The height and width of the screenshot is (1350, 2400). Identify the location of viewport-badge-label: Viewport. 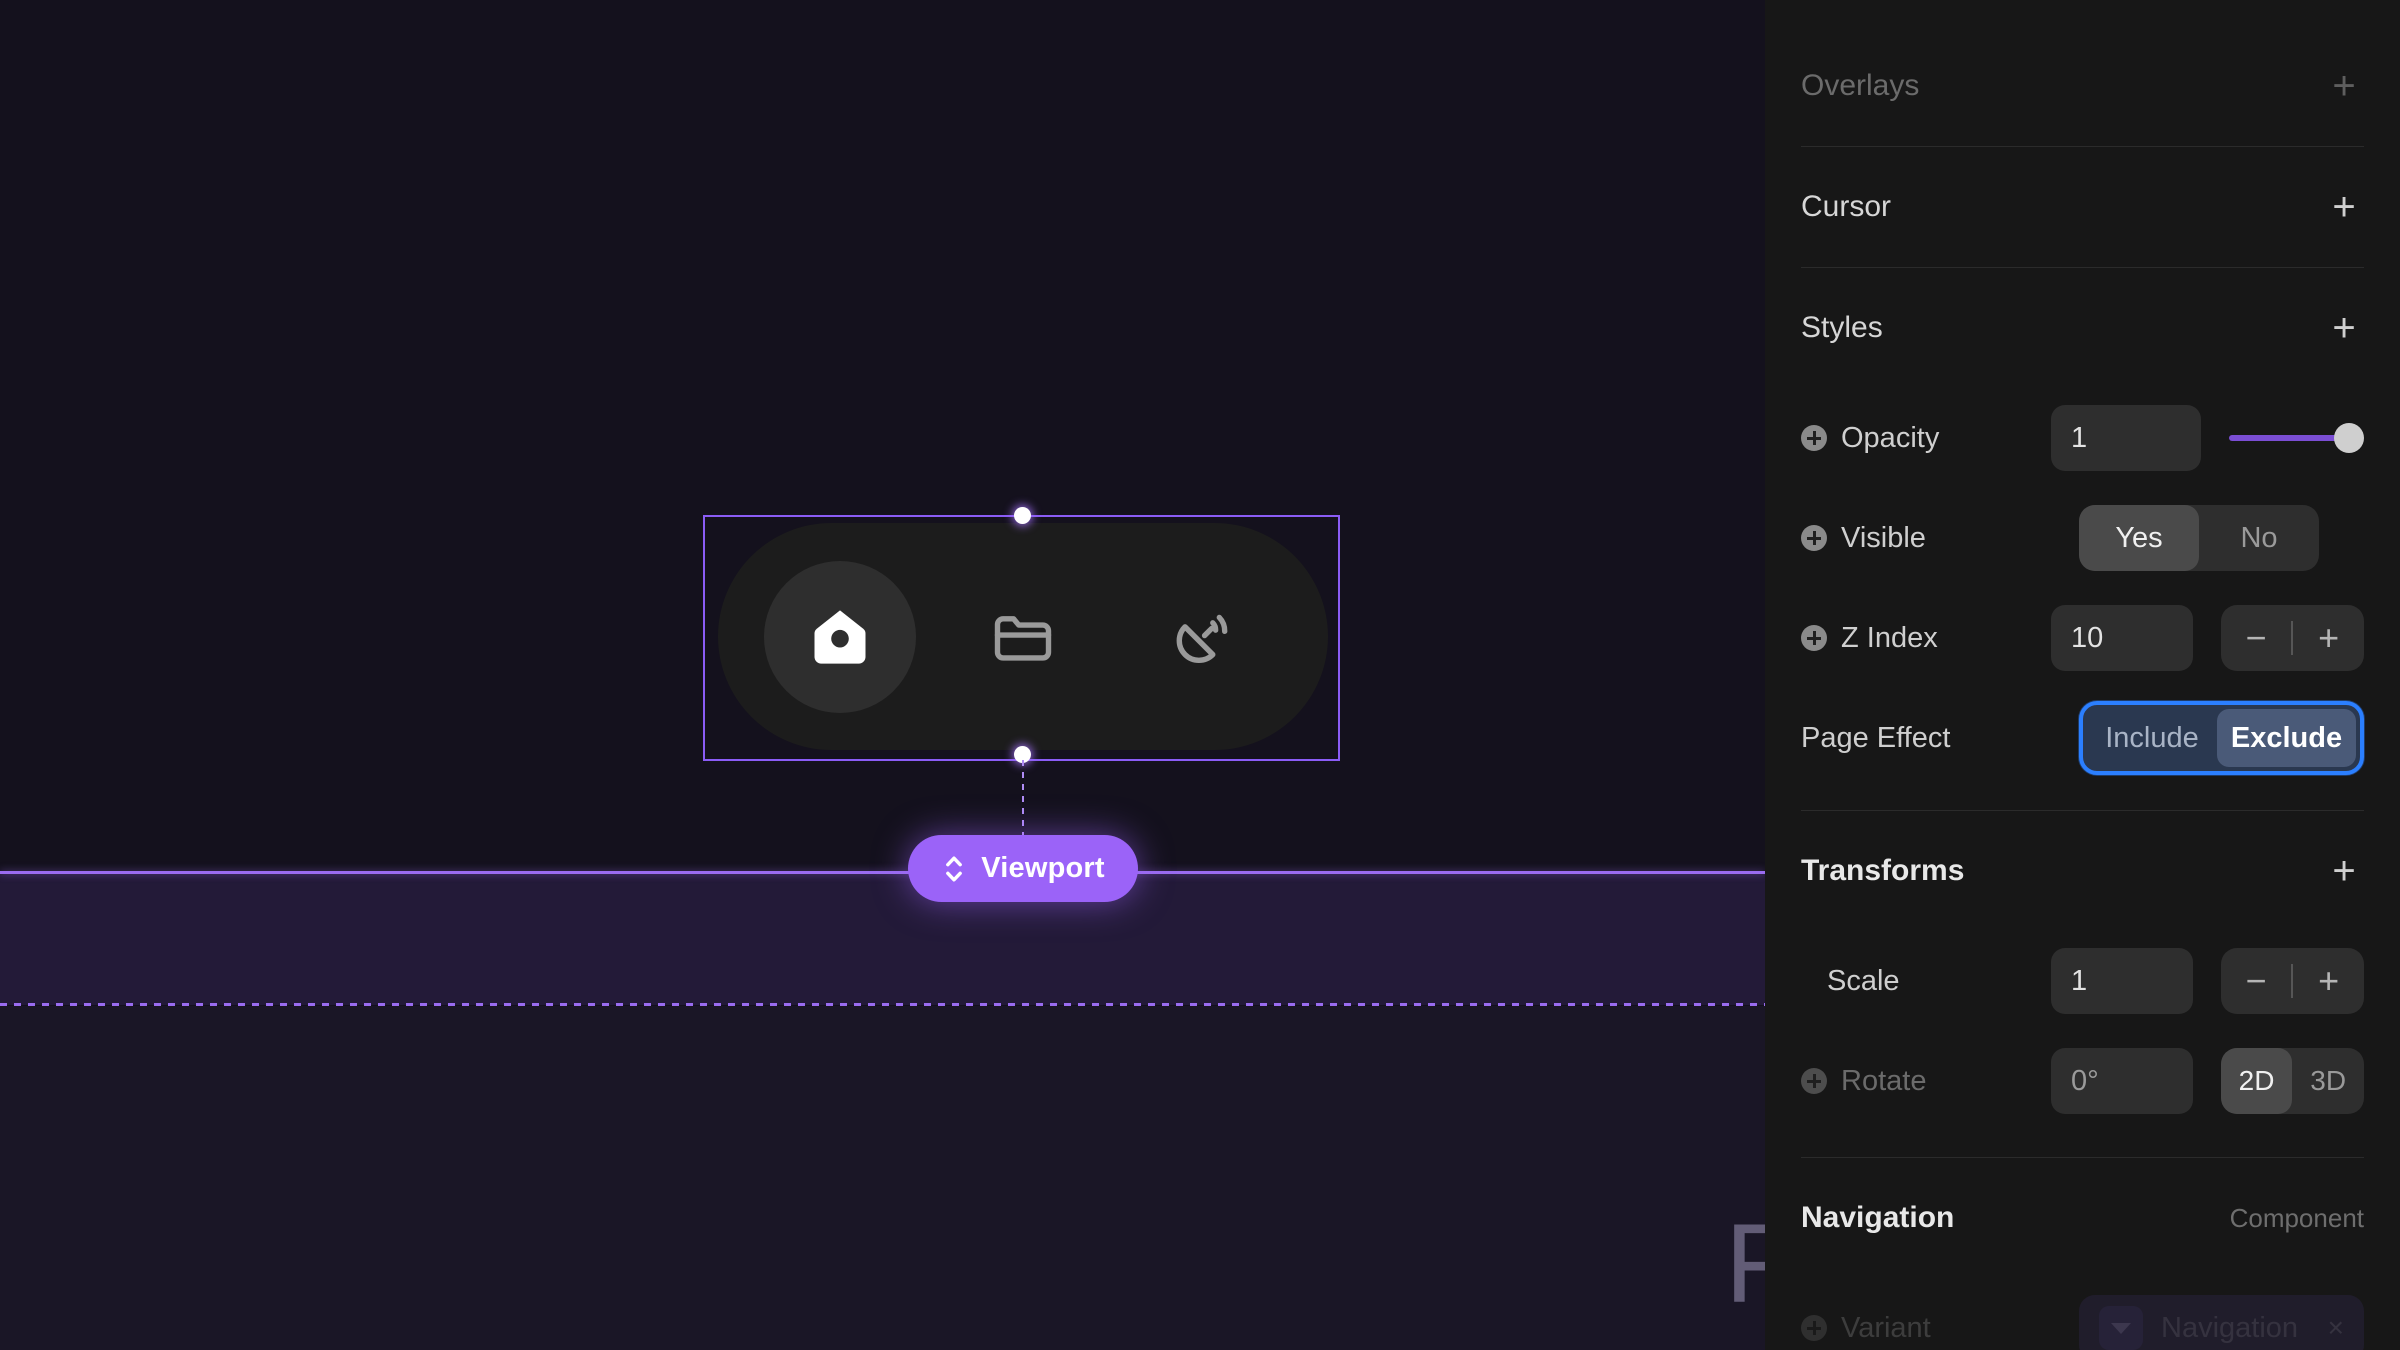
(1043, 868).